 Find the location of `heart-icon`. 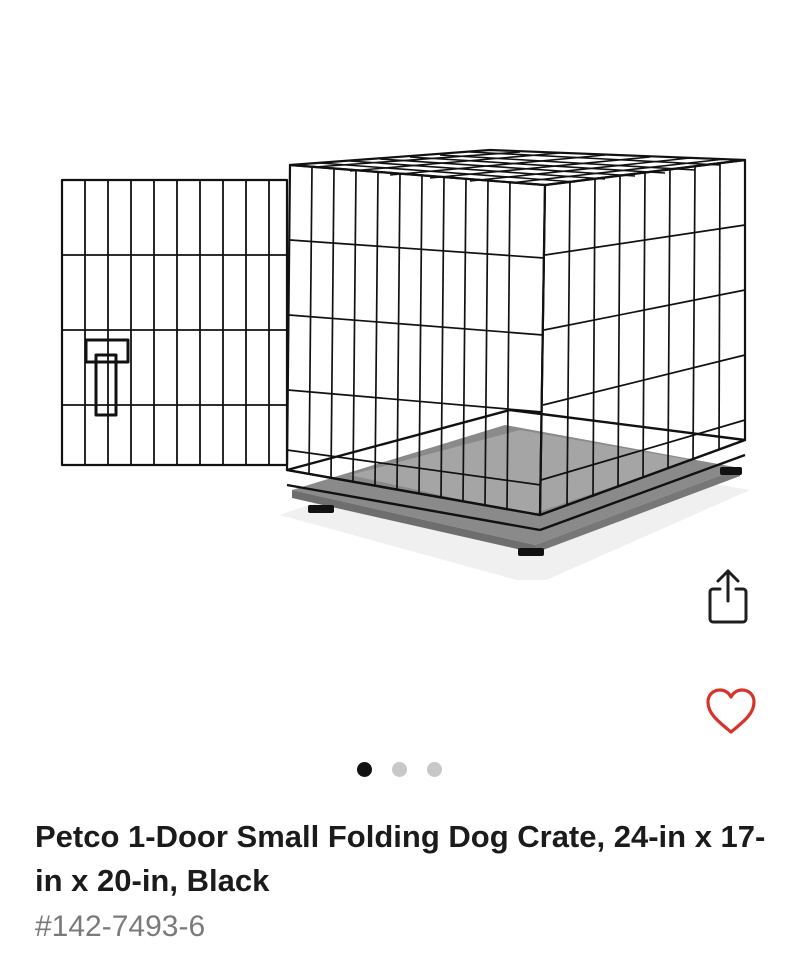

heart-icon is located at coordinates (731, 711).